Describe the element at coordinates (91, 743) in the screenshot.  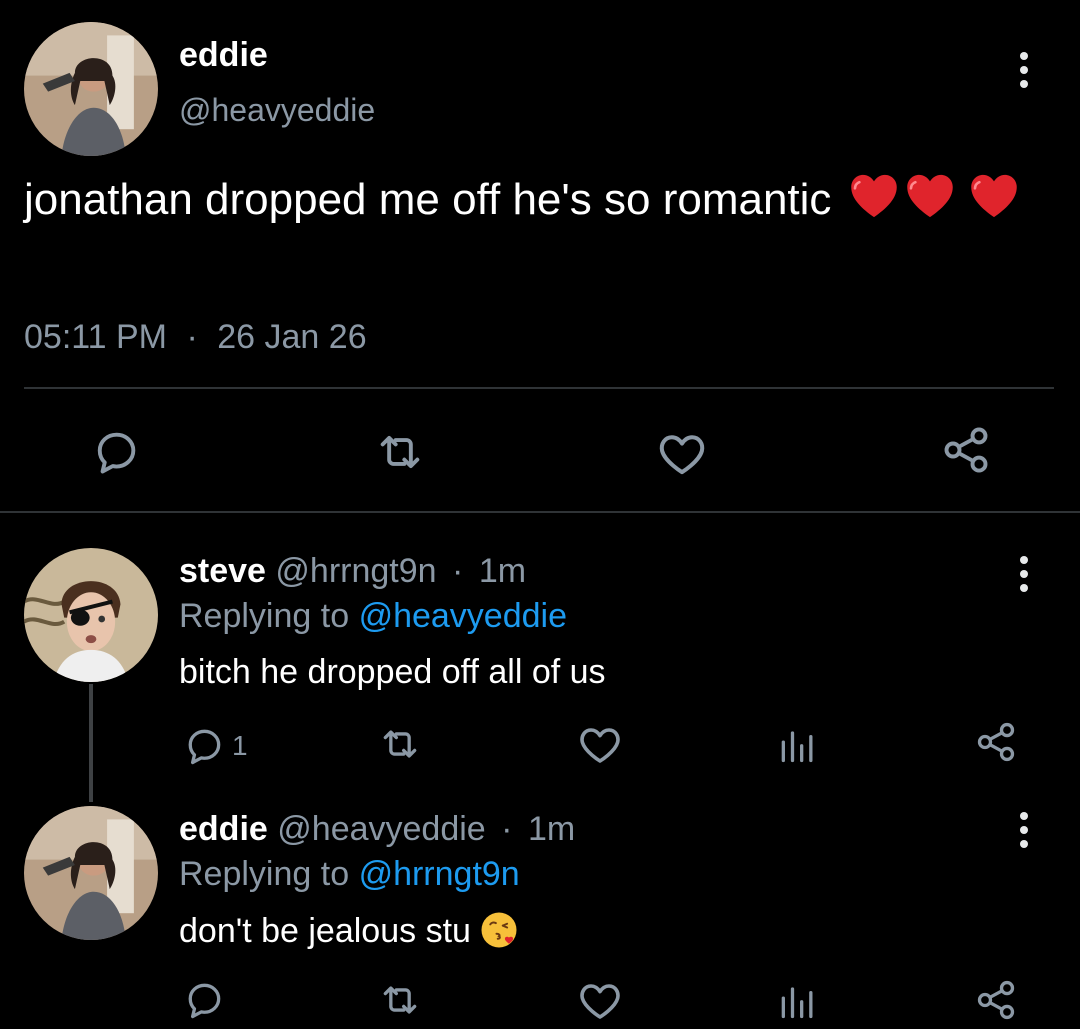
I see `thread-line` at that location.